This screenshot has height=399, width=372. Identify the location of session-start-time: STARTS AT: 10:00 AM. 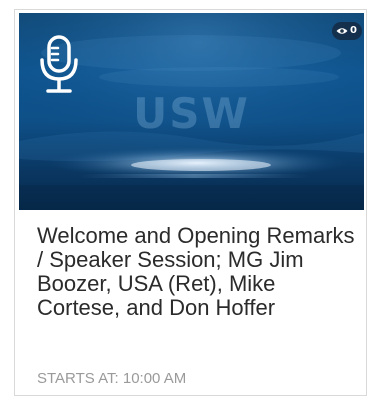
(111, 379).